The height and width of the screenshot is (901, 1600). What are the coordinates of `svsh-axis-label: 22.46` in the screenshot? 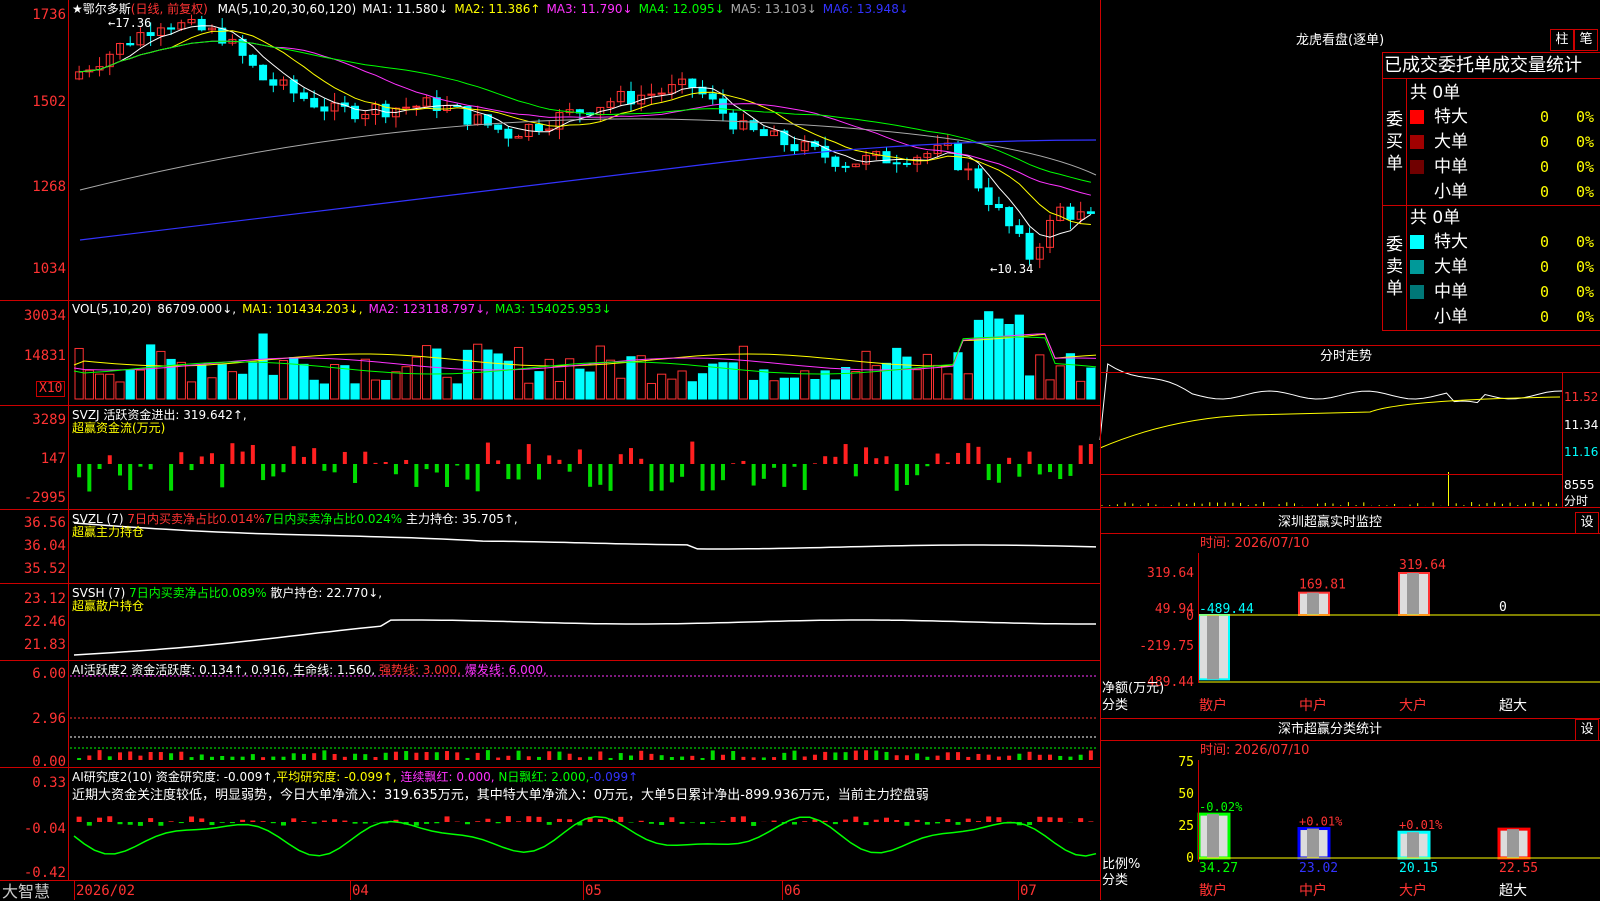 It's located at (44, 622).